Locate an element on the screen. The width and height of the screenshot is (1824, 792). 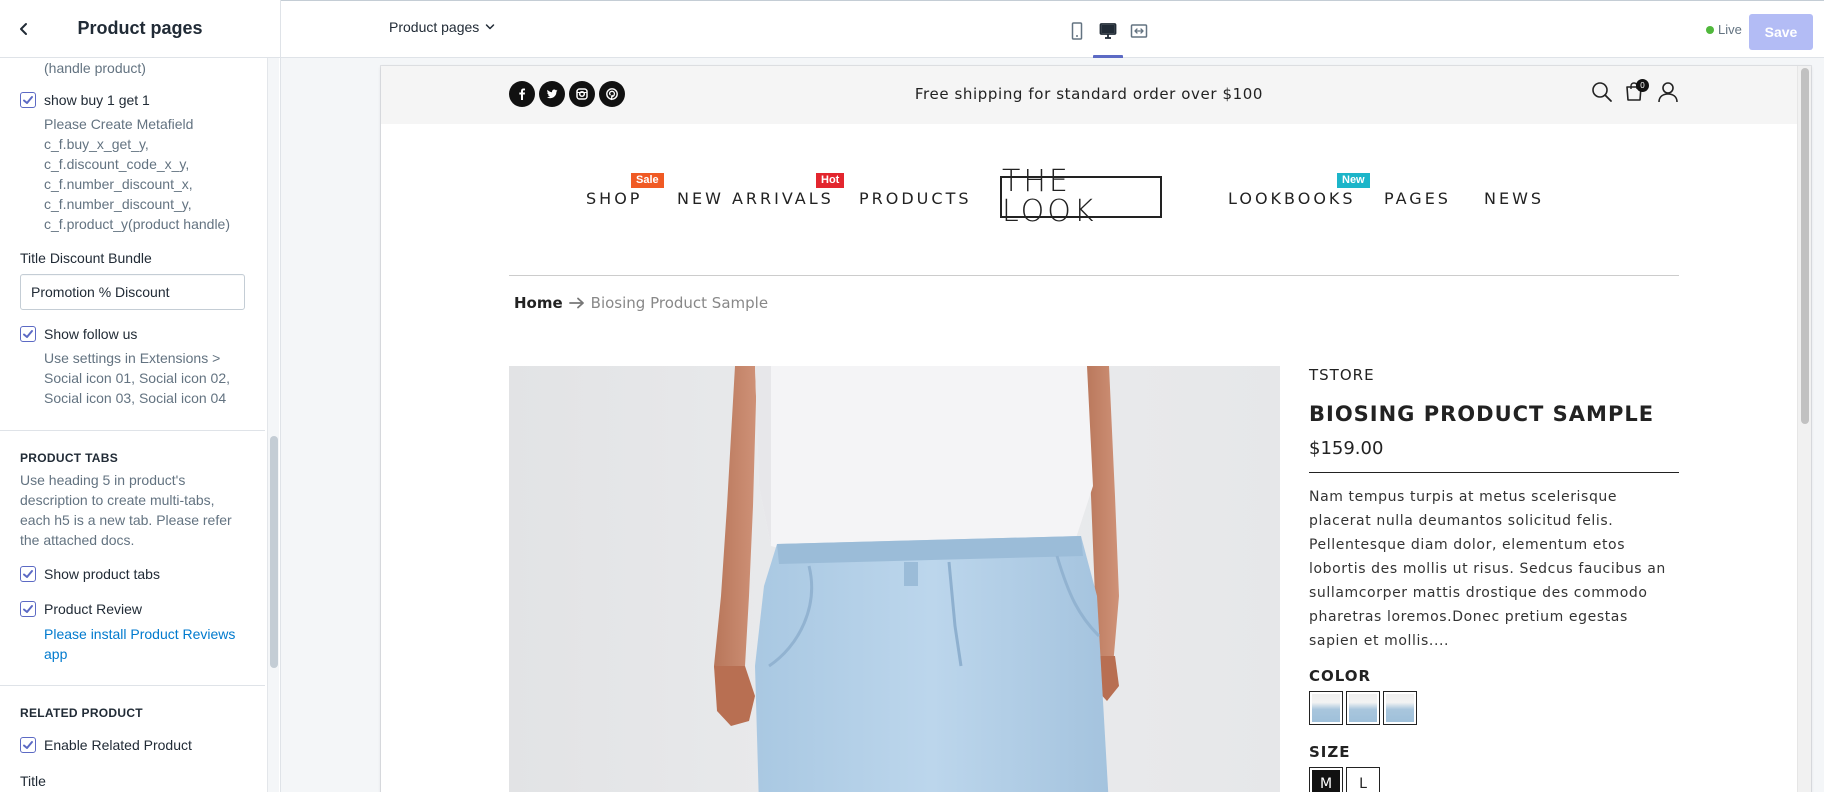
checkbox-show-product-tabs: Show product tabs is located at coordinates (90, 574).